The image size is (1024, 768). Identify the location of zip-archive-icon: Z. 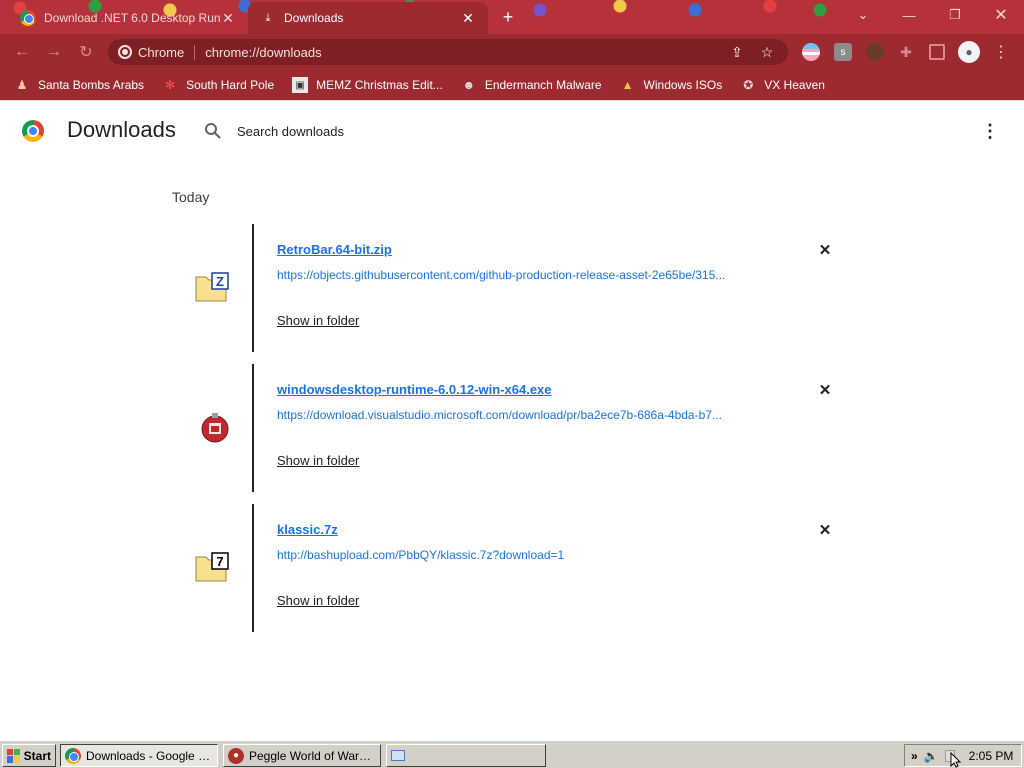
(212, 287).